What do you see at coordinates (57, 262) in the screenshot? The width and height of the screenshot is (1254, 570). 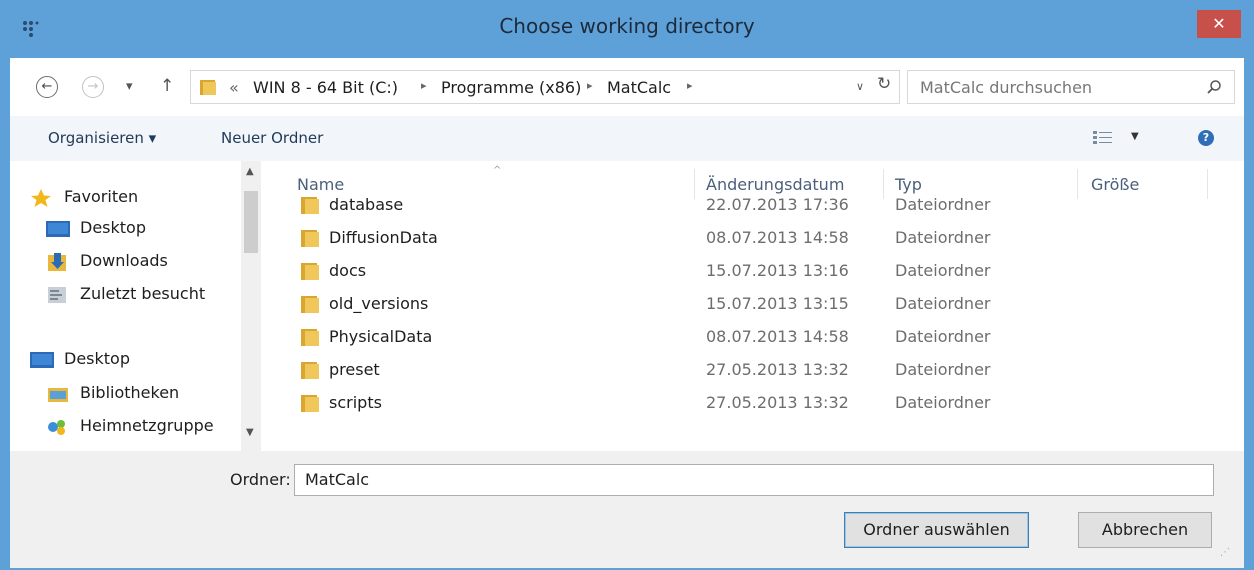 I see `downloads-icon` at bounding box center [57, 262].